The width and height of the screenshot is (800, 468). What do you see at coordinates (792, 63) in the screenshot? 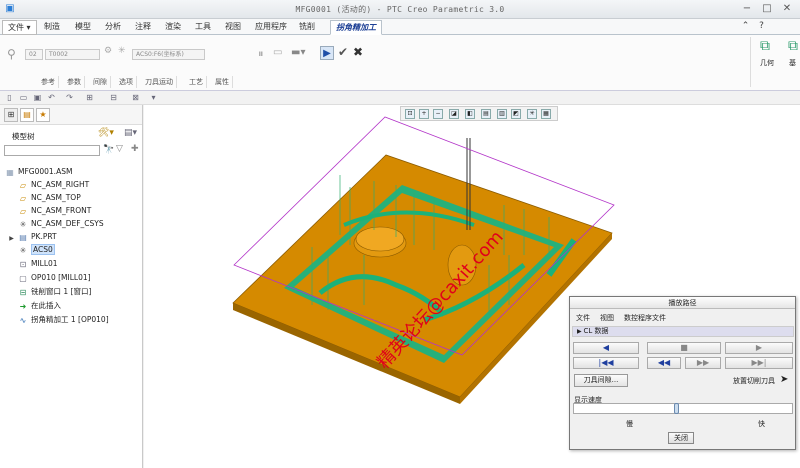
I see `base-label: 基` at bounding box center [792, 63].